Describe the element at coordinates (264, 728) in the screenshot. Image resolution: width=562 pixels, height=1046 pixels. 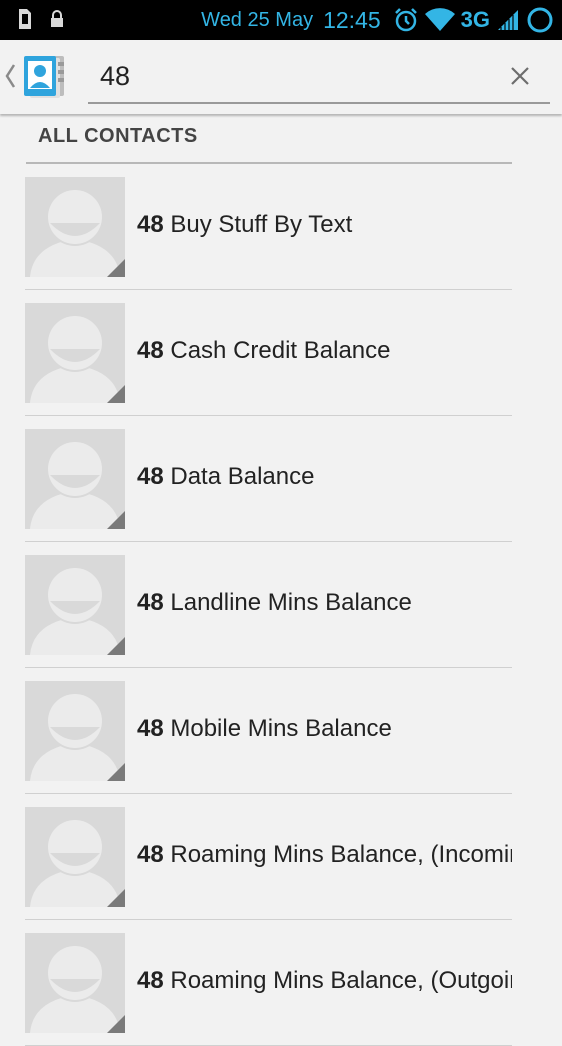
I see `contact-name: 48 Mobile Mins Balance` at that location.